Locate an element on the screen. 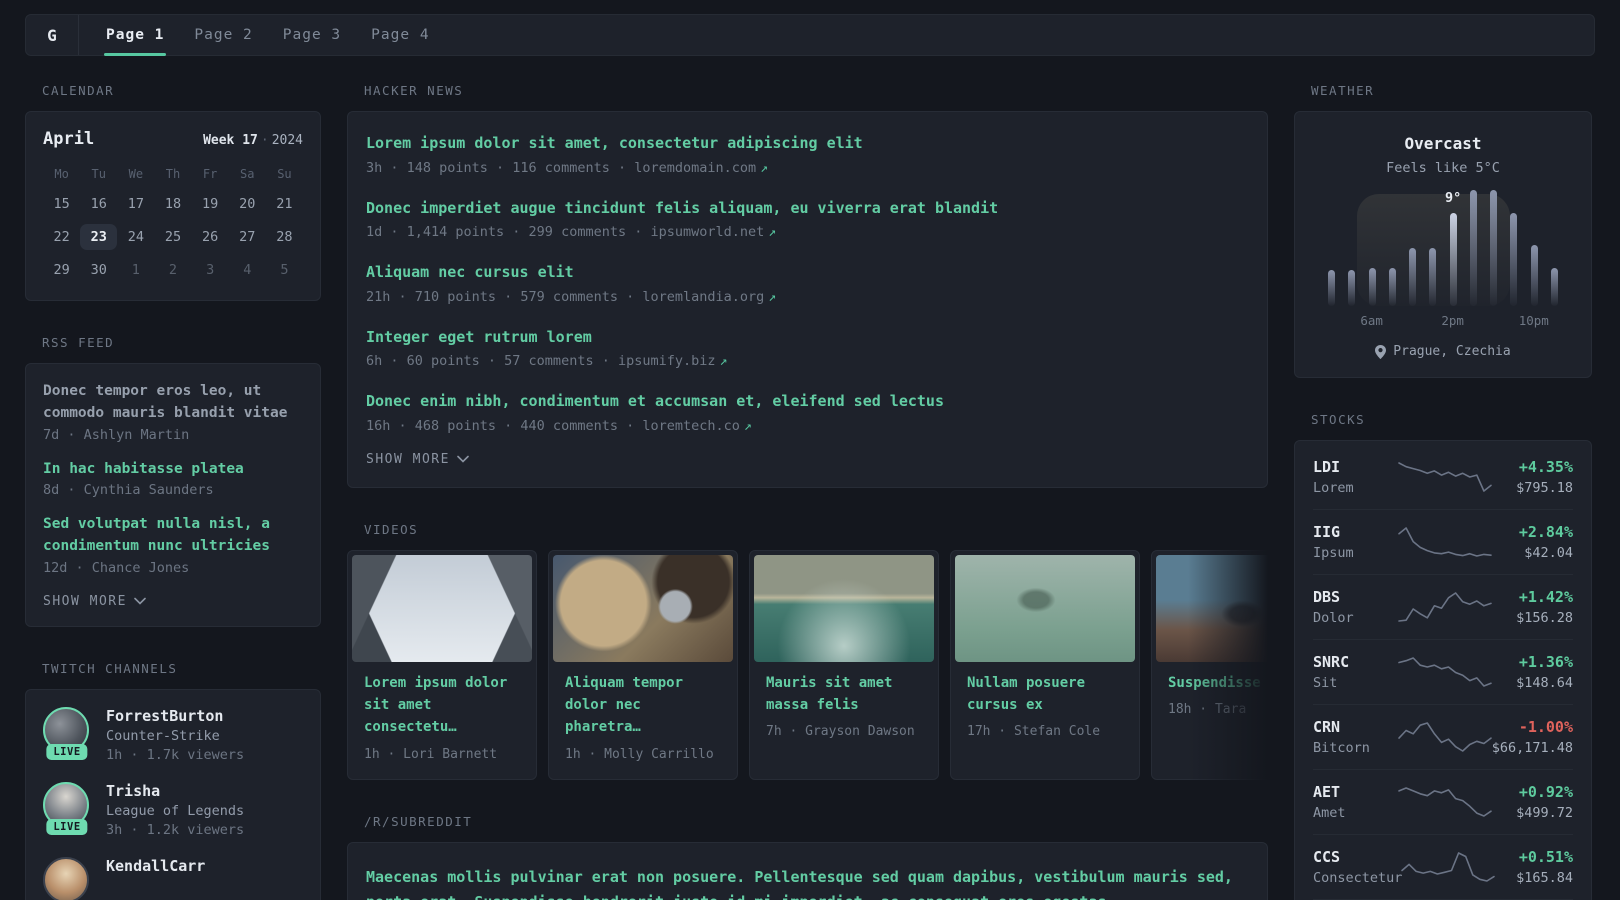  current-temp-label: 9° is located at coordinates (1453, 198).